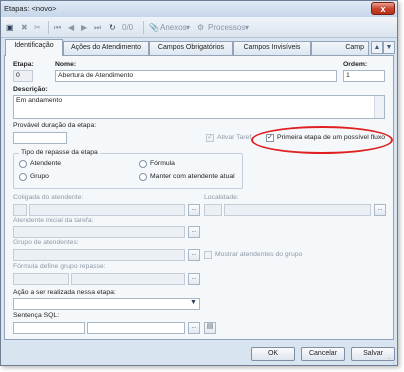 The image size is (404, 372). What do you see at coordinates (112, 27) in the screenshot?
I see `refresh-icon: ↻` at bounding box center [112, 27].